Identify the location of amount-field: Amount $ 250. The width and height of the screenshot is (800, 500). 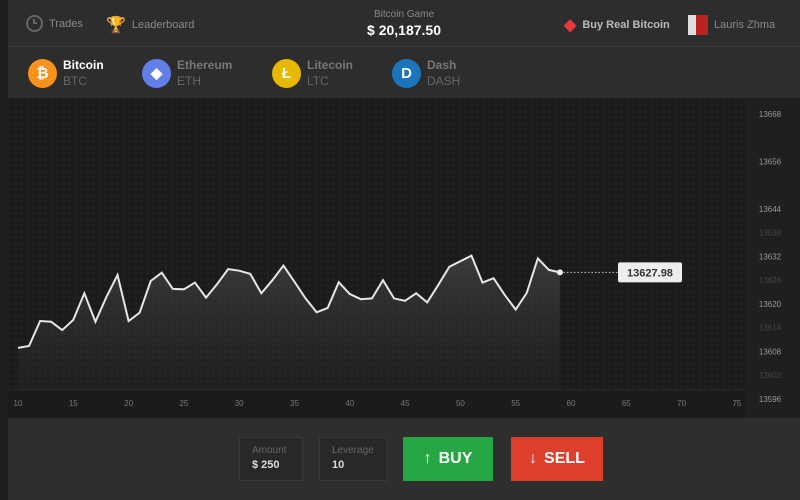
(271, 459).